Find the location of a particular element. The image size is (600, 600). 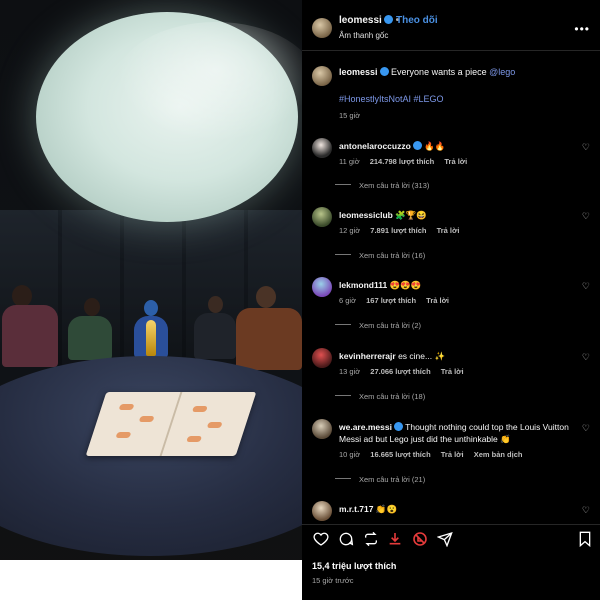

total-likes: 15,4 triệu lượt thích is located at coordinates (354, 566).